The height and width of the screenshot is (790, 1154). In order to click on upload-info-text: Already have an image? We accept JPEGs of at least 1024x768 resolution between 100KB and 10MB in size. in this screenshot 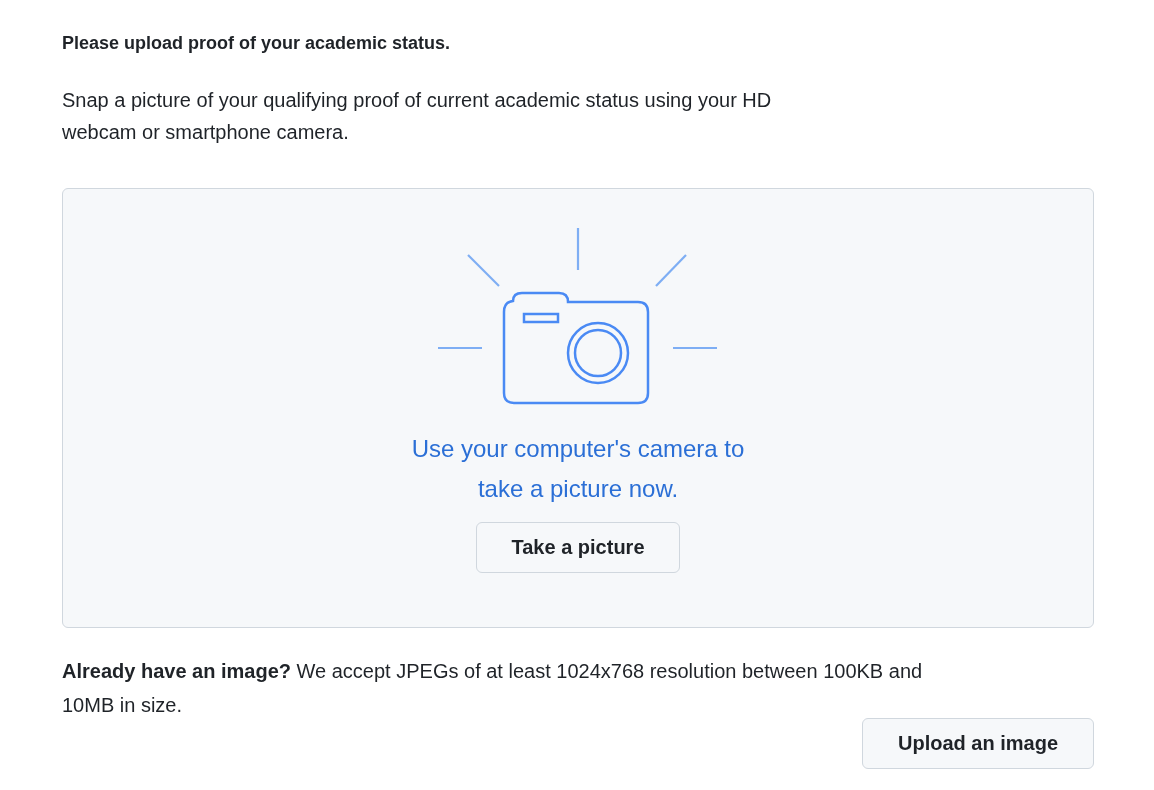, I will do `click(492, 688)`.